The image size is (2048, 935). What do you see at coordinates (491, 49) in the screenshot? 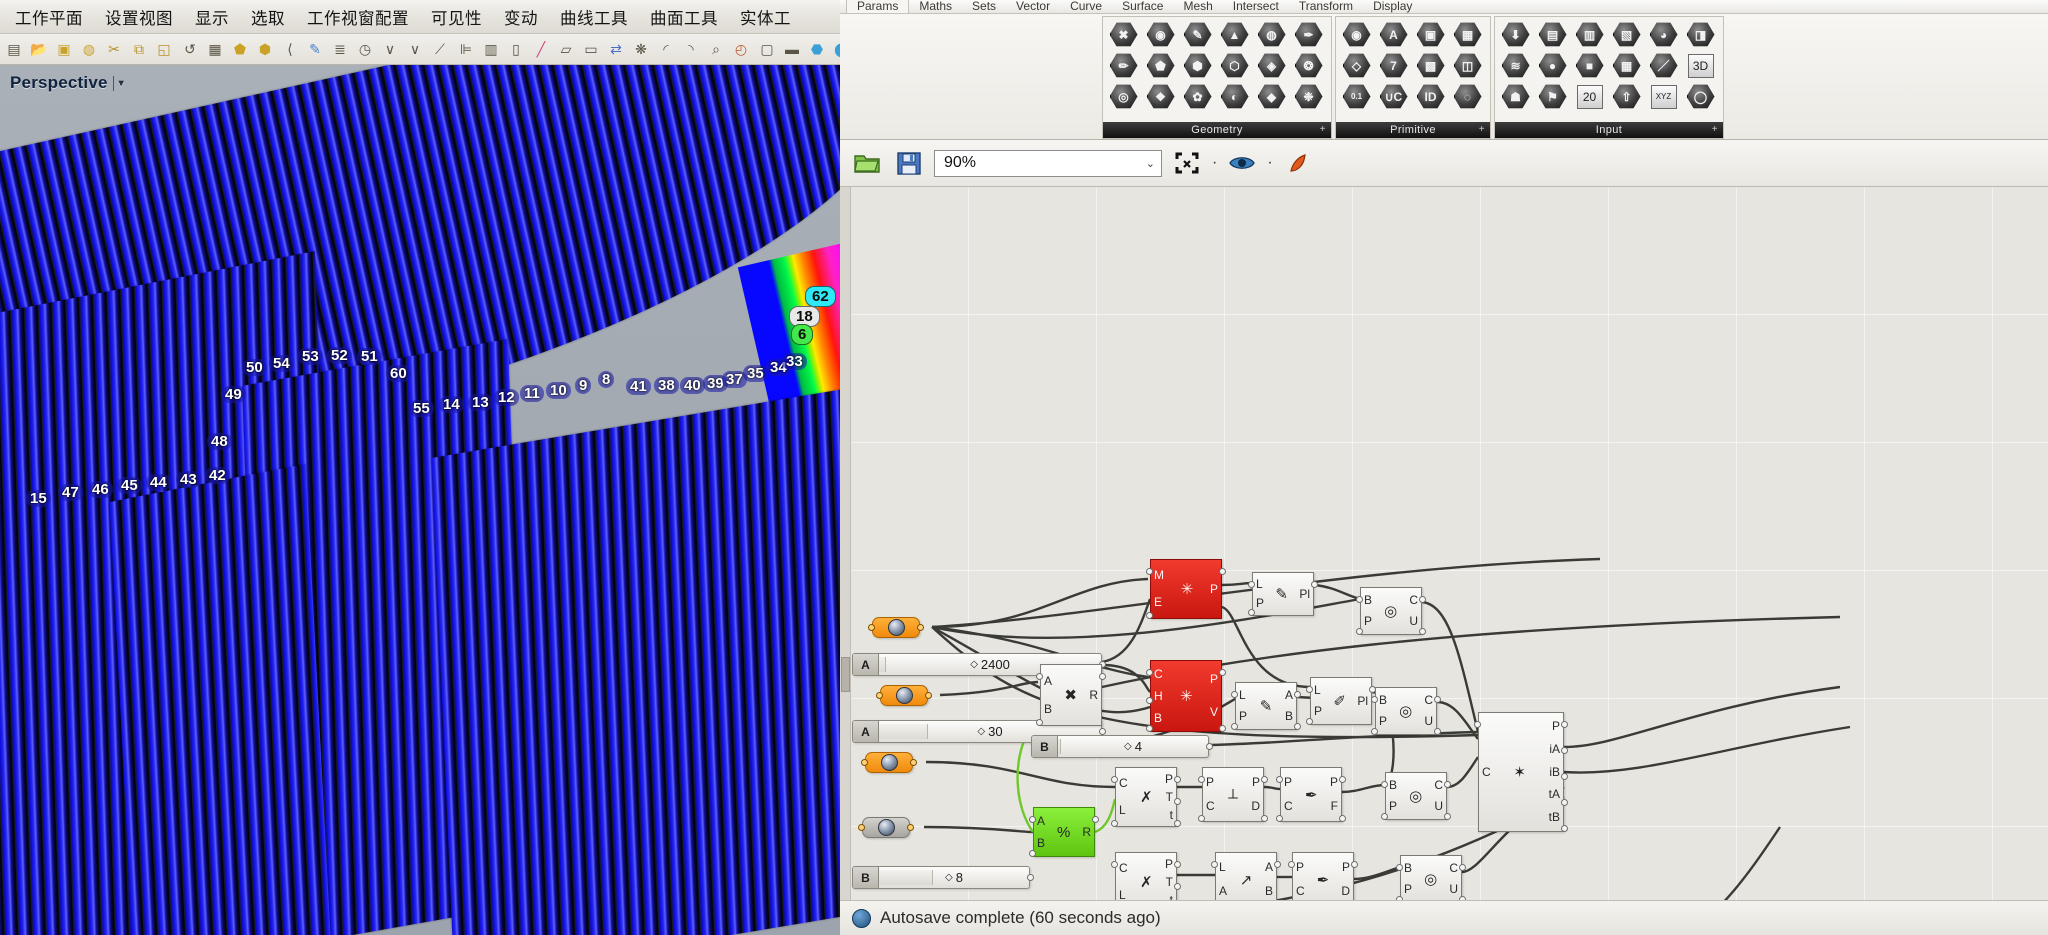
I see `bar-chart-icon: ▥` at bounding box center [491, 49].